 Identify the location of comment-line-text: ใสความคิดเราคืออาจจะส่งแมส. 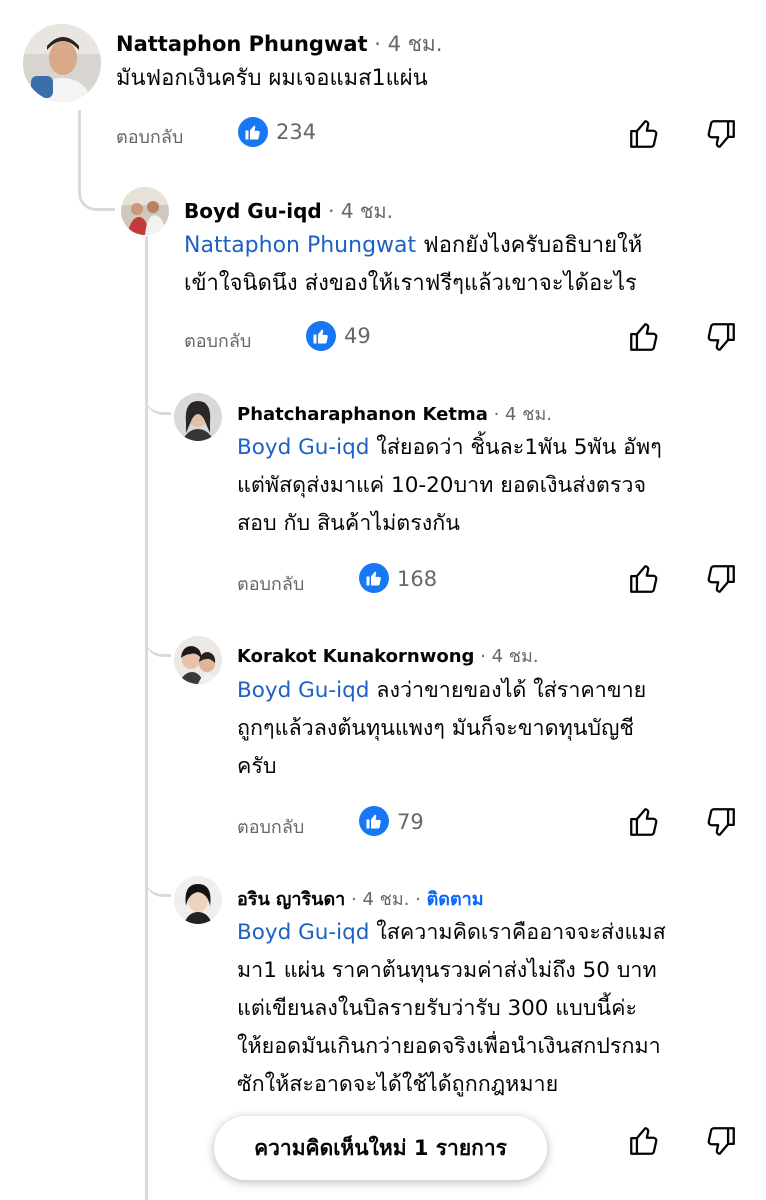
(517, 932).